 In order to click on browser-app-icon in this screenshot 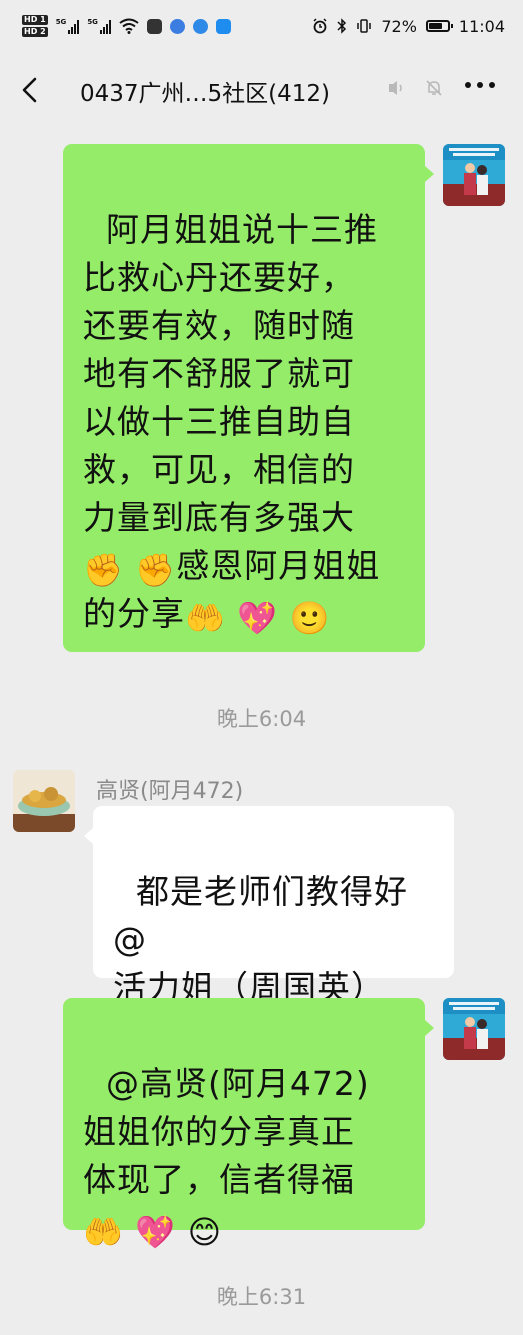, I will do `click(177, 26)`.